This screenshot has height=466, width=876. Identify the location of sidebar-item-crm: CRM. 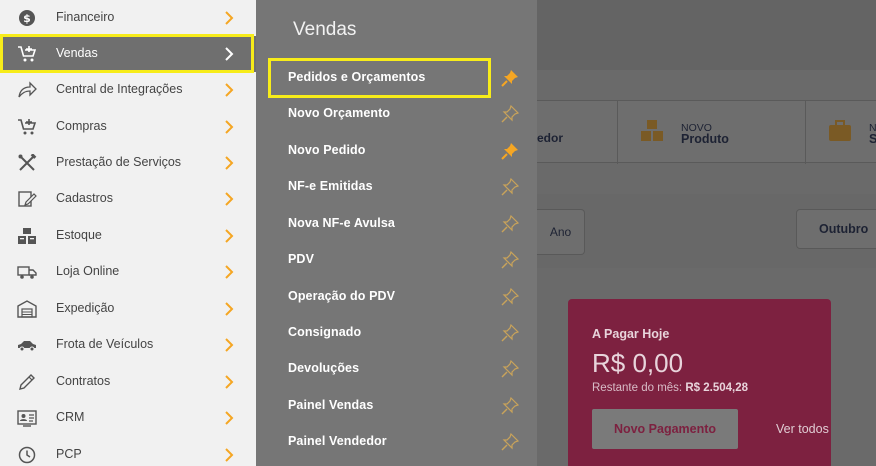
(128, 418).